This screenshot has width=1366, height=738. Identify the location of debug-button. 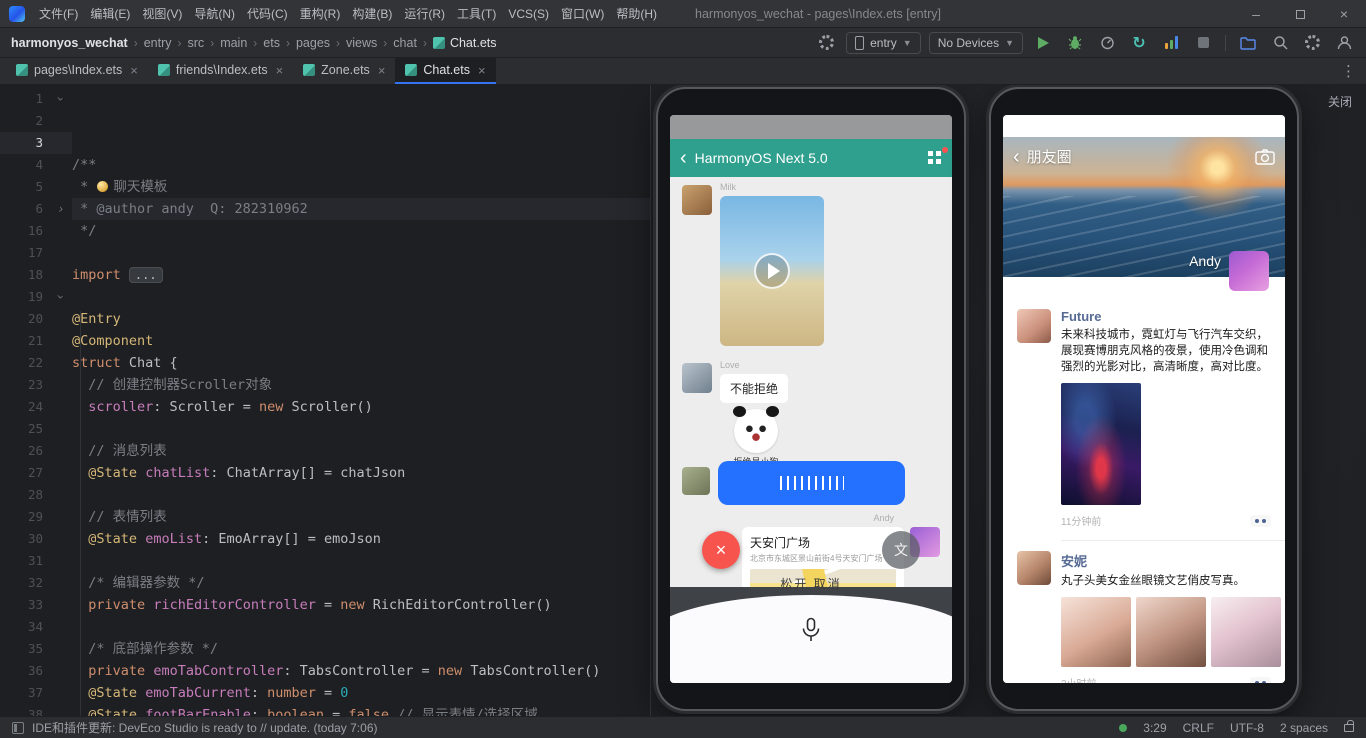
(1075, 43).